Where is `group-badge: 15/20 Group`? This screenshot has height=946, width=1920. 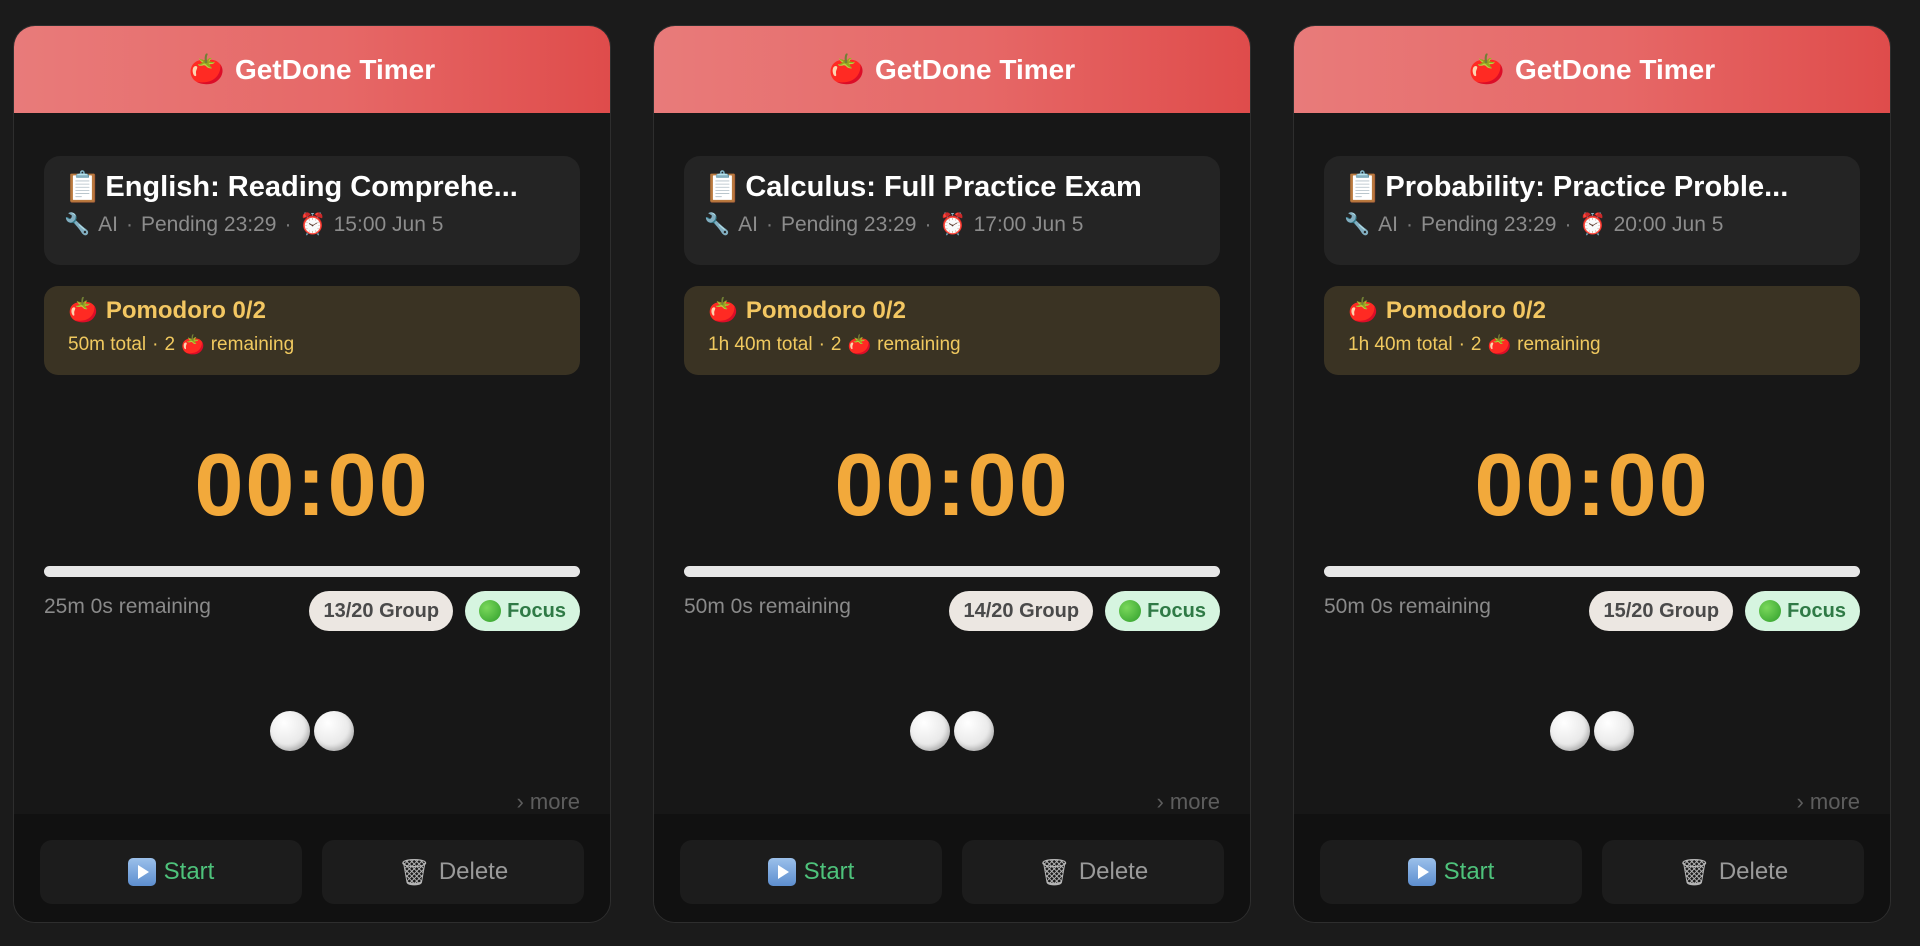
group-badge: 15/20 Group is located at coordinates (1661, 611).